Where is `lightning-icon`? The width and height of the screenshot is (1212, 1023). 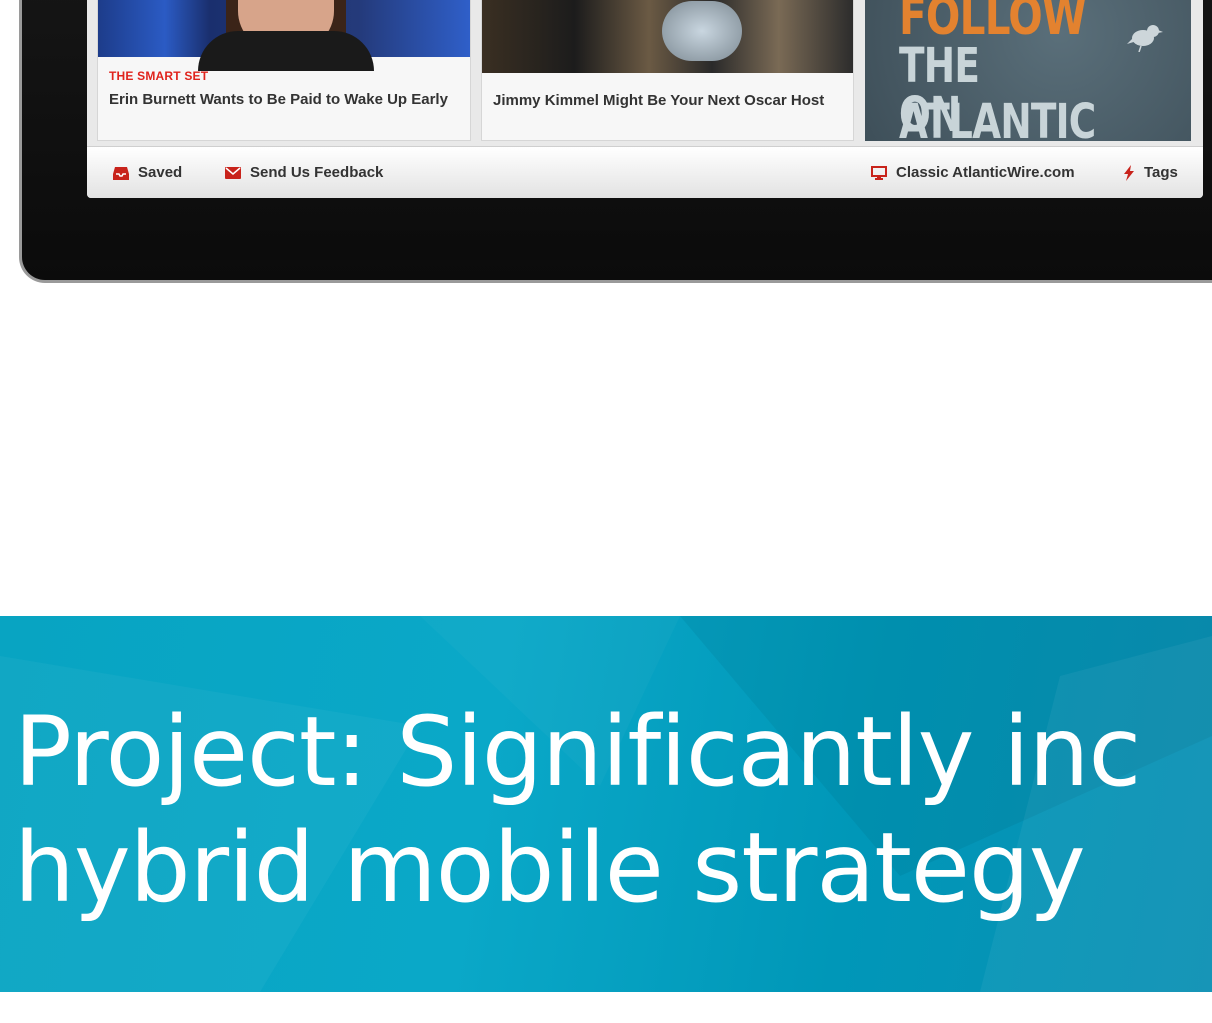
lightning-icon is located at coordinates (1129, 172).